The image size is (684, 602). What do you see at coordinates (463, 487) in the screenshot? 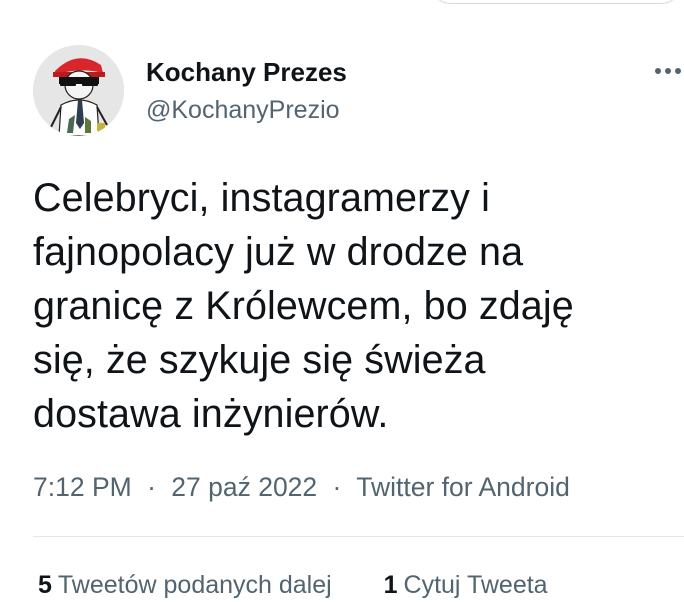
I see `tweet-source: Twitter for Android` at bounding box center [463, 487].